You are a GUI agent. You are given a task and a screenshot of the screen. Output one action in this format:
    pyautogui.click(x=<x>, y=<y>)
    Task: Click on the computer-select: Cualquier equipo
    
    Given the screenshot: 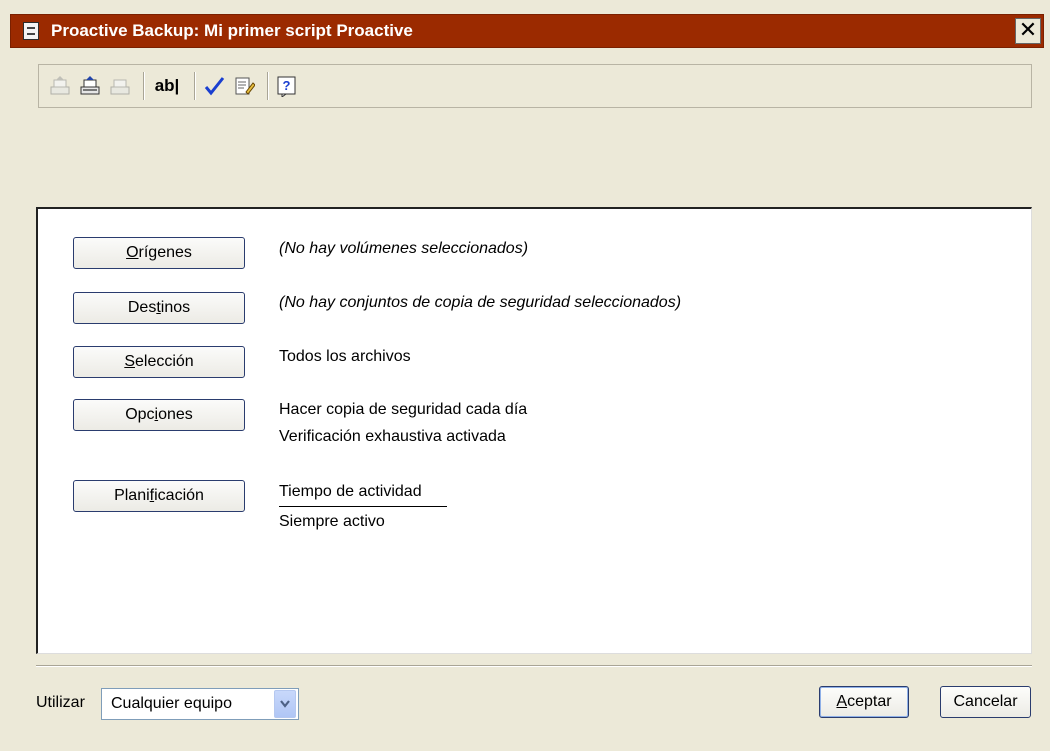 What is the action you would take?
    pyautogui.click(x=200, y=704)
    